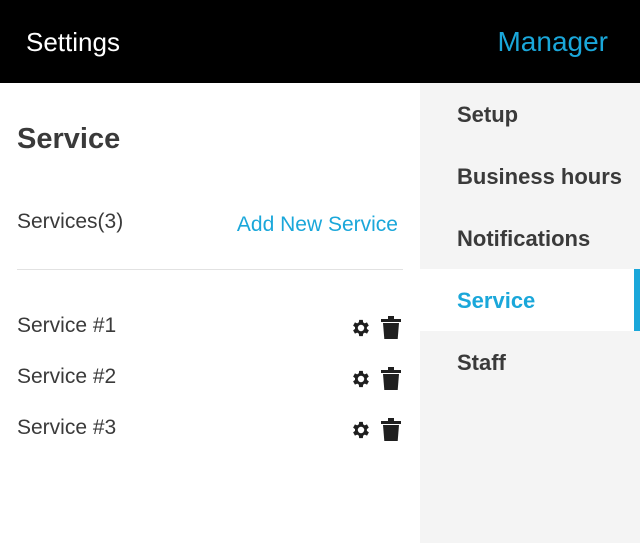 The width and height of the screenshot is (640, 543). Describe the element at coordinates (67, 427) in the screenshot. I see `service-name: Service #3` at that location.